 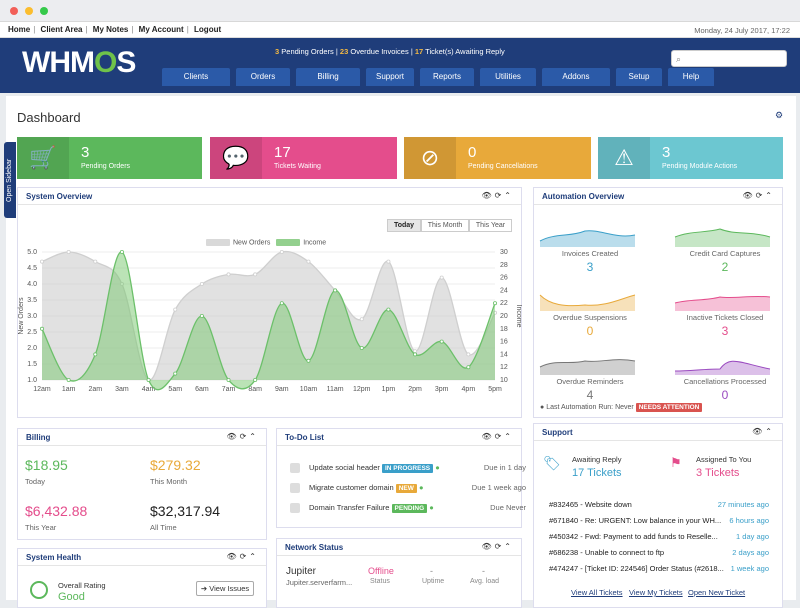 What do you see at coordinates (32, 300) in the screenshot?
I see `y-tick-label: 3.5` at bounding box center [32, 300].